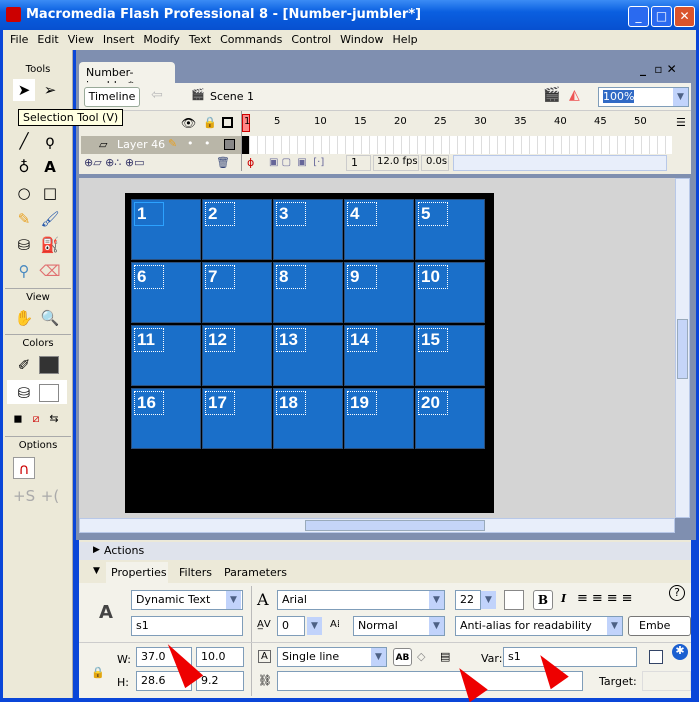  I want to click on lock-ratio-icon: 🔒, so click(98, 672).